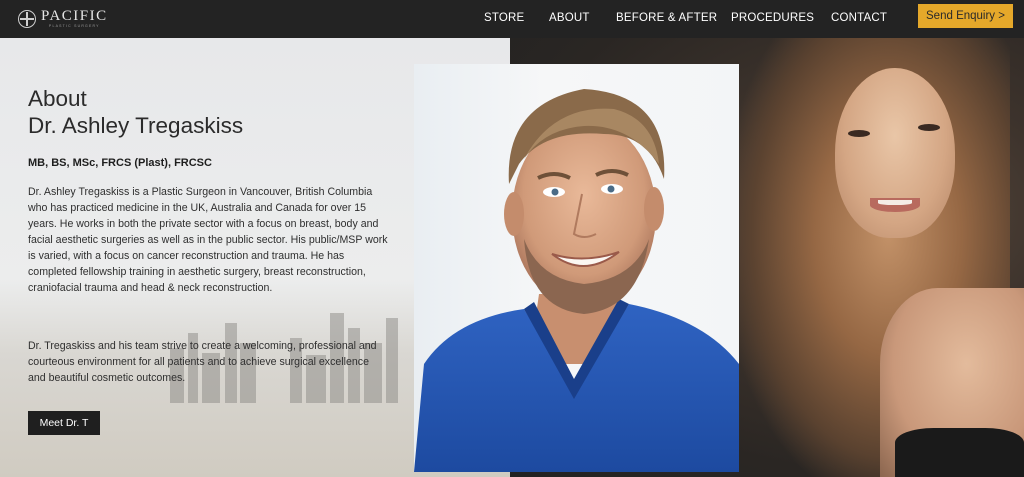  What do you see at coordinates (64, 423) in the screenshot?
I see `meet-dr-t-button: Meet Dr. T` at bounding box center [64, 423].